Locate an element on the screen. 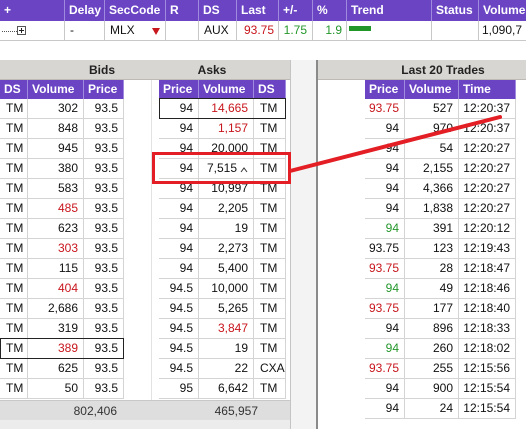 The width and height of the screenshot is (526, 429). panel-splitter is located at coordinates (304, 244).